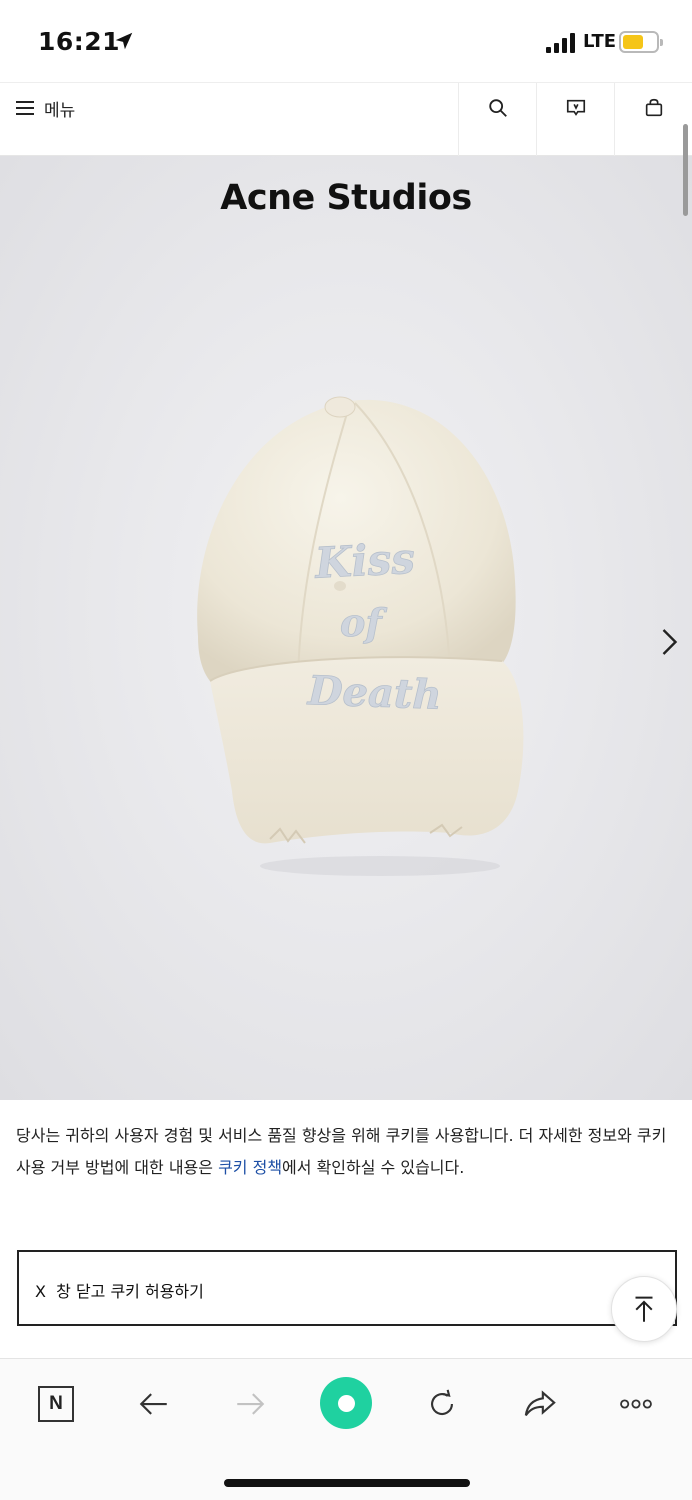 This screenshot has width=692, height=1500. Describe the element at coordinates (562, 43) in the screenshot. I see `signal-icon` at that location.